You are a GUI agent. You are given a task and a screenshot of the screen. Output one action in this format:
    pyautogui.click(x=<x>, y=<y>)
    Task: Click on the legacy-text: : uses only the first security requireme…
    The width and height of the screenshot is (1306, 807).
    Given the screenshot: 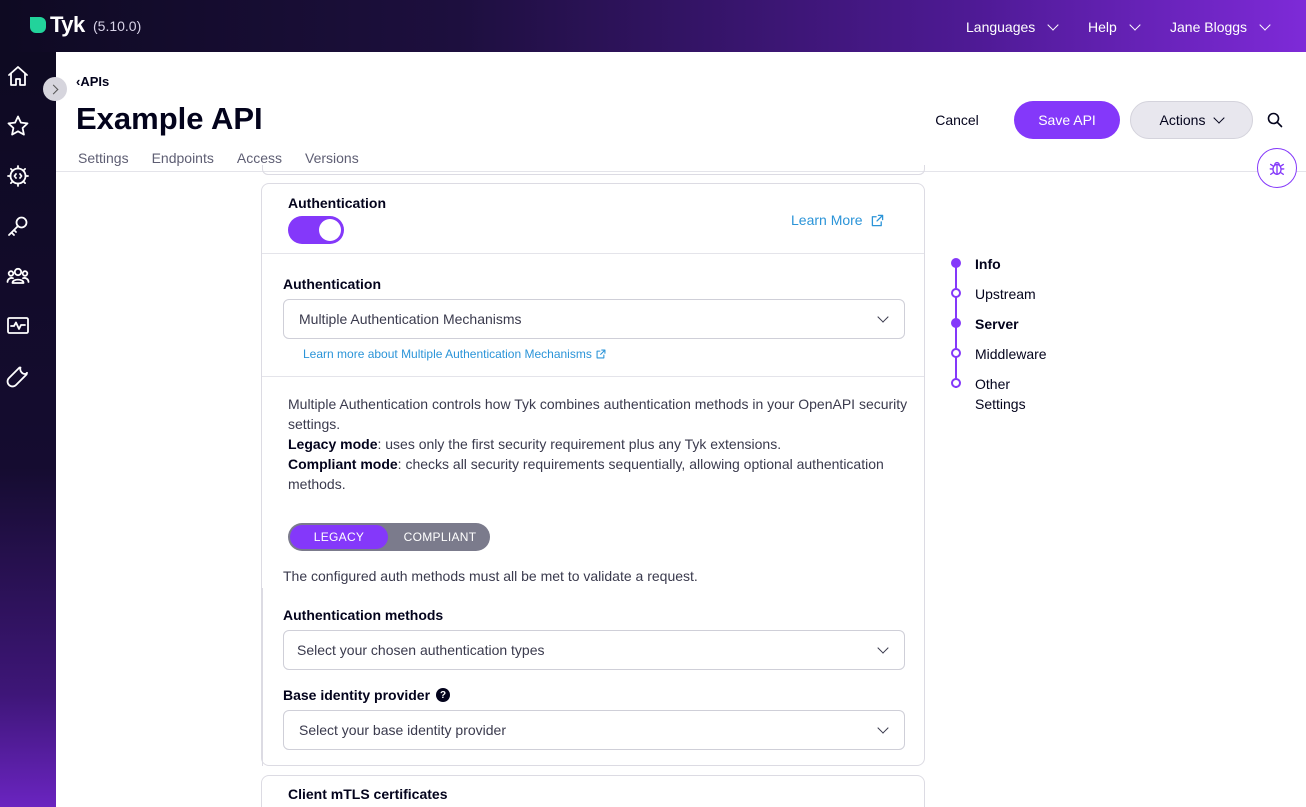 What is the action you would take?
    pyautogui.click(x=579, y=444)
    